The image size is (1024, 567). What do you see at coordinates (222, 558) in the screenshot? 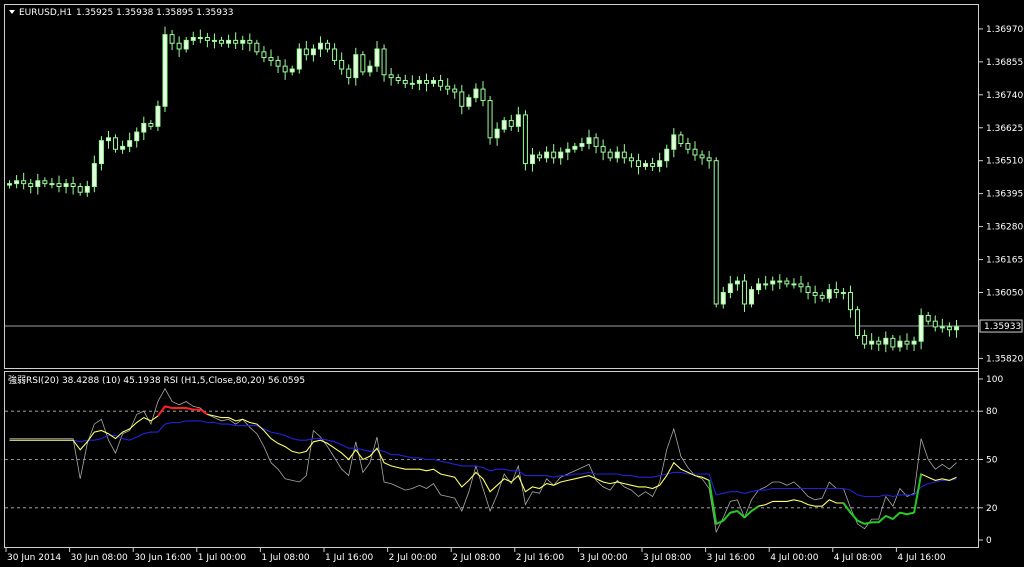
I see `time-tick-label: 1 Jul 00:00` at bounding box center [222, 558].